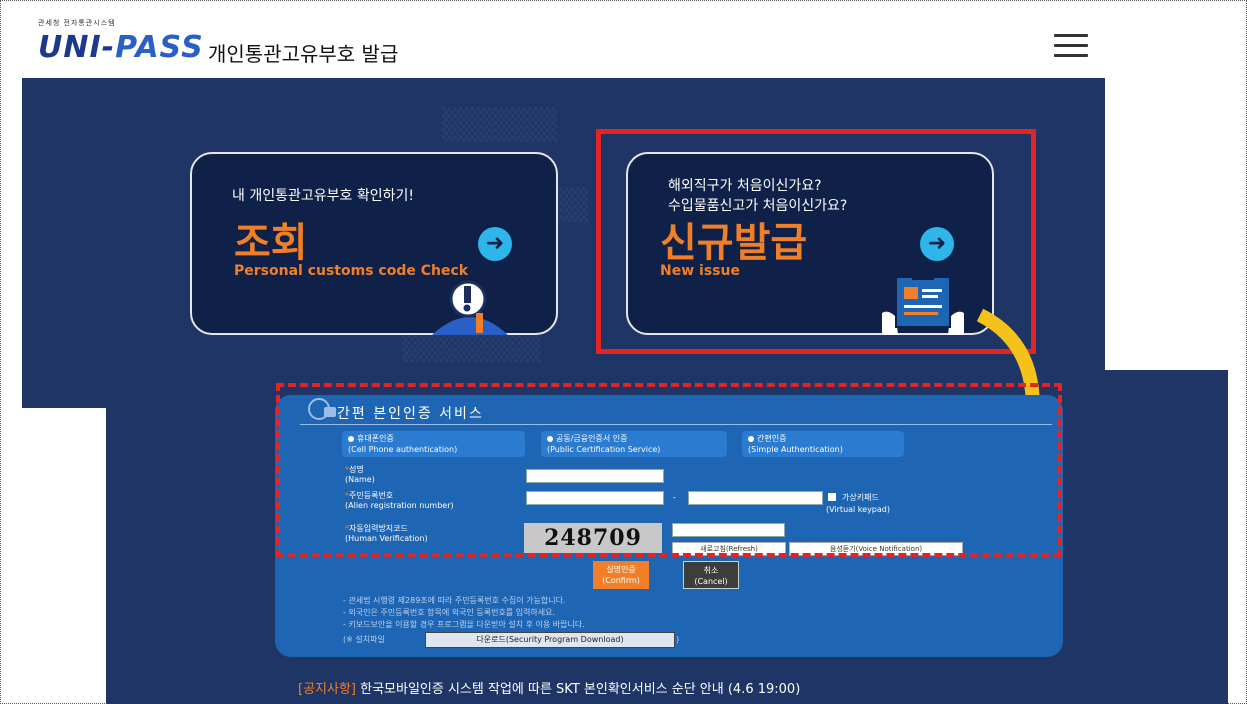 The image size is (1247, 704). What do you see at coordinates (621, 575) in the screenshot?
I see `confirm-button: 실명인증 (Confirm)` at bounding box center [621, 575].